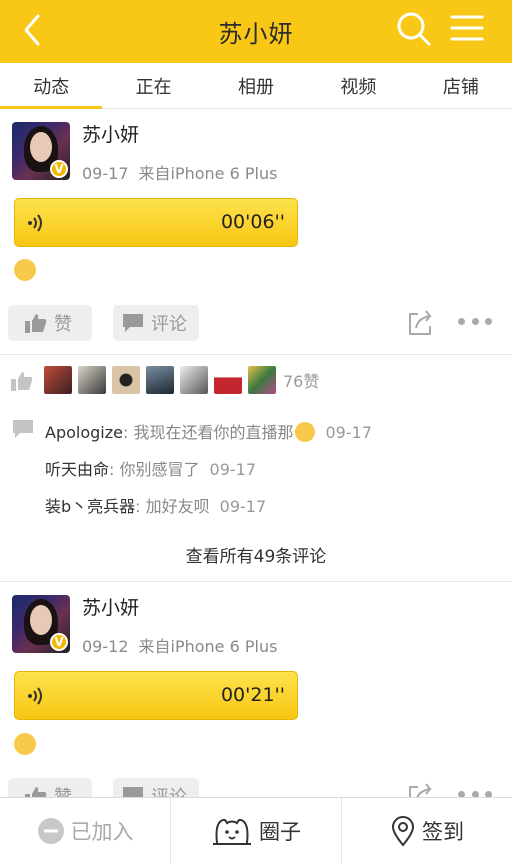  I want to click on tab-now: 正在, so click(153, 85).